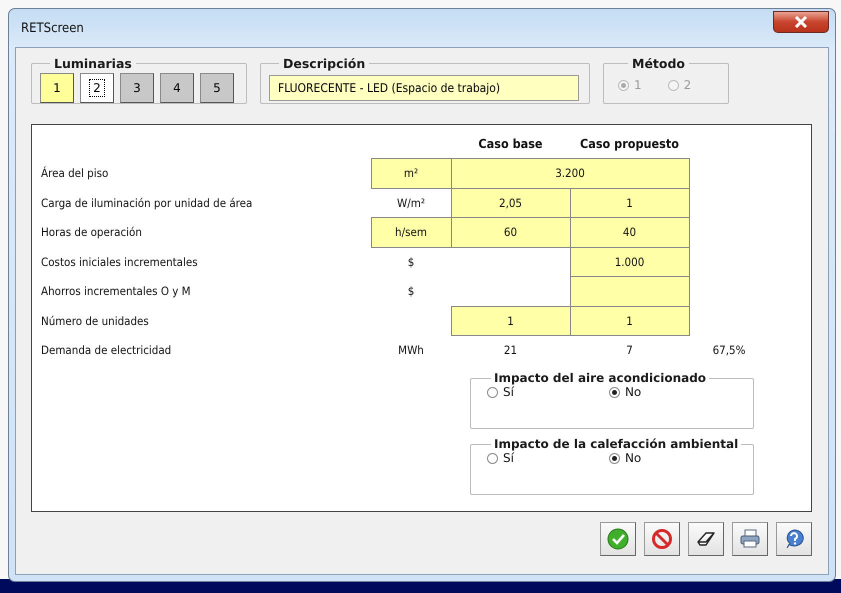  Describe the element at coordinates (618, 539) in the screenshot. I see `checkmark-icon` at that location.